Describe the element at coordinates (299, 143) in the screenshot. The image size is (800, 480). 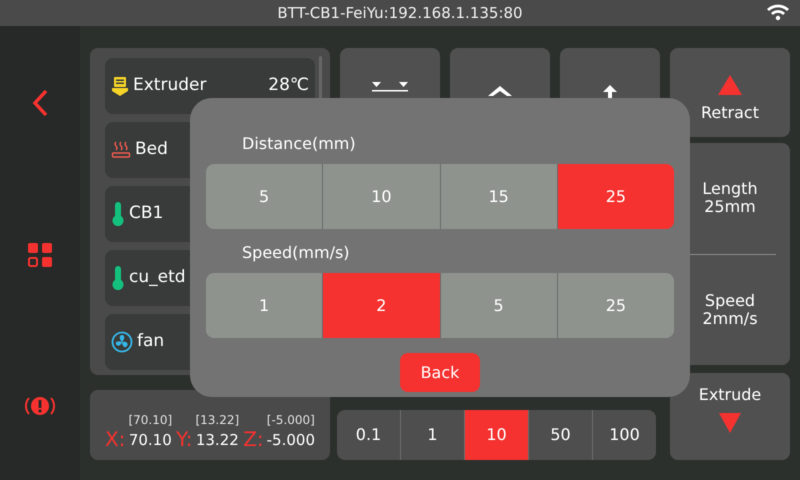
I see `group-title: Distance(mm)` at that location.